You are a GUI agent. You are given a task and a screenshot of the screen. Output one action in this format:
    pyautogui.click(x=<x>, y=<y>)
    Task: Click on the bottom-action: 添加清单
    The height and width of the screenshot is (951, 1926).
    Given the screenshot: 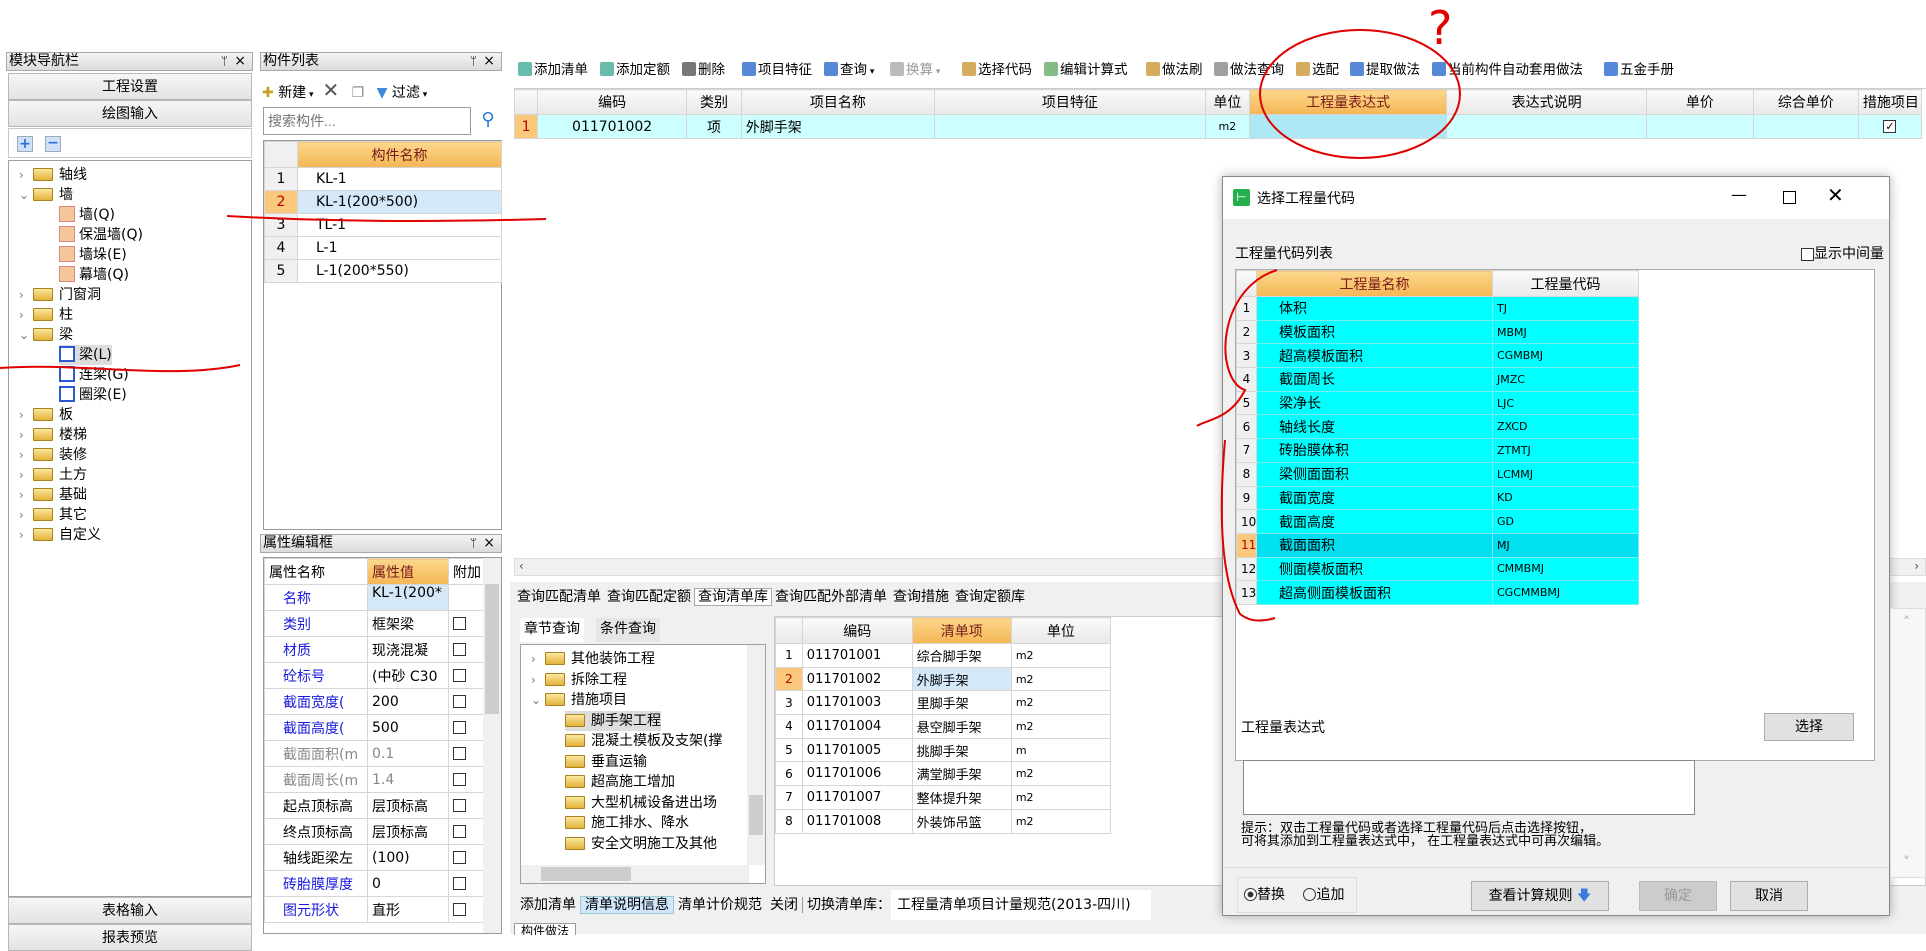 What is the action you would take?
    pyautogui.click(x=548, y=905)
    